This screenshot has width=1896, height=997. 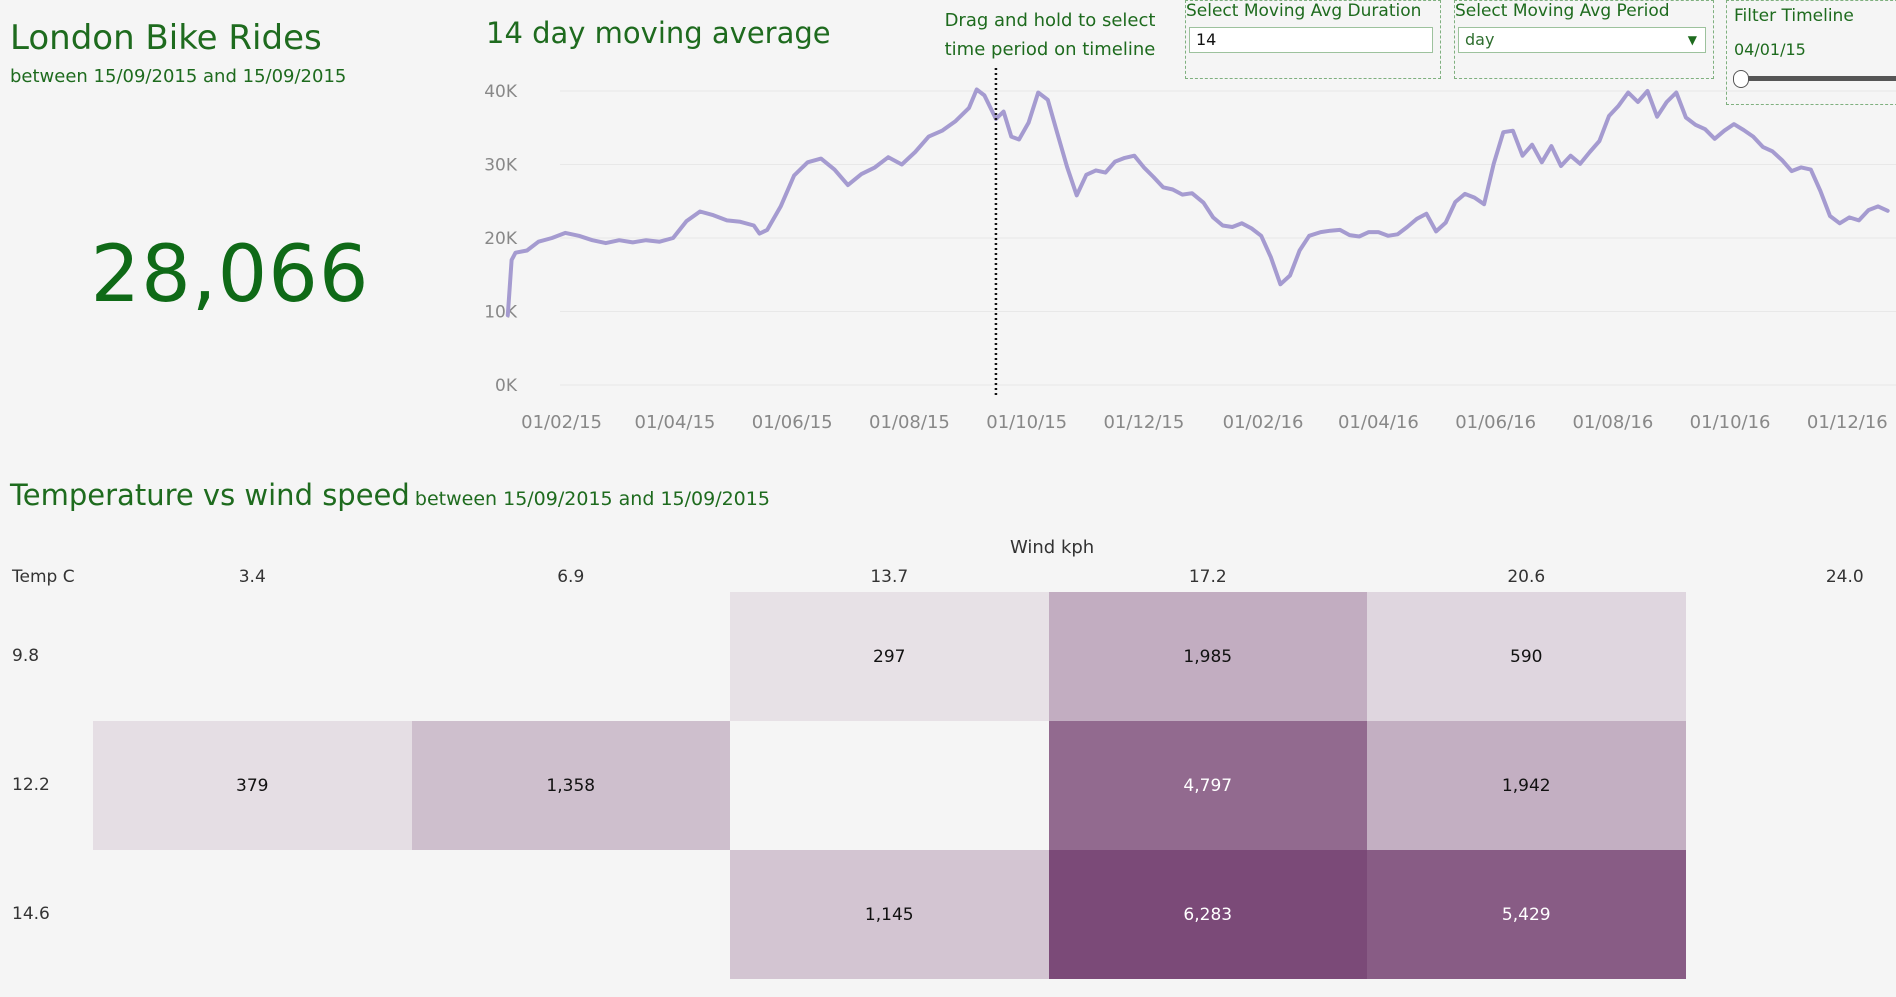 What do you see at coordinates (570, 785) in the screenshot?
I see `heatmap-cell: 1,358` at bounding box center [570, 785].